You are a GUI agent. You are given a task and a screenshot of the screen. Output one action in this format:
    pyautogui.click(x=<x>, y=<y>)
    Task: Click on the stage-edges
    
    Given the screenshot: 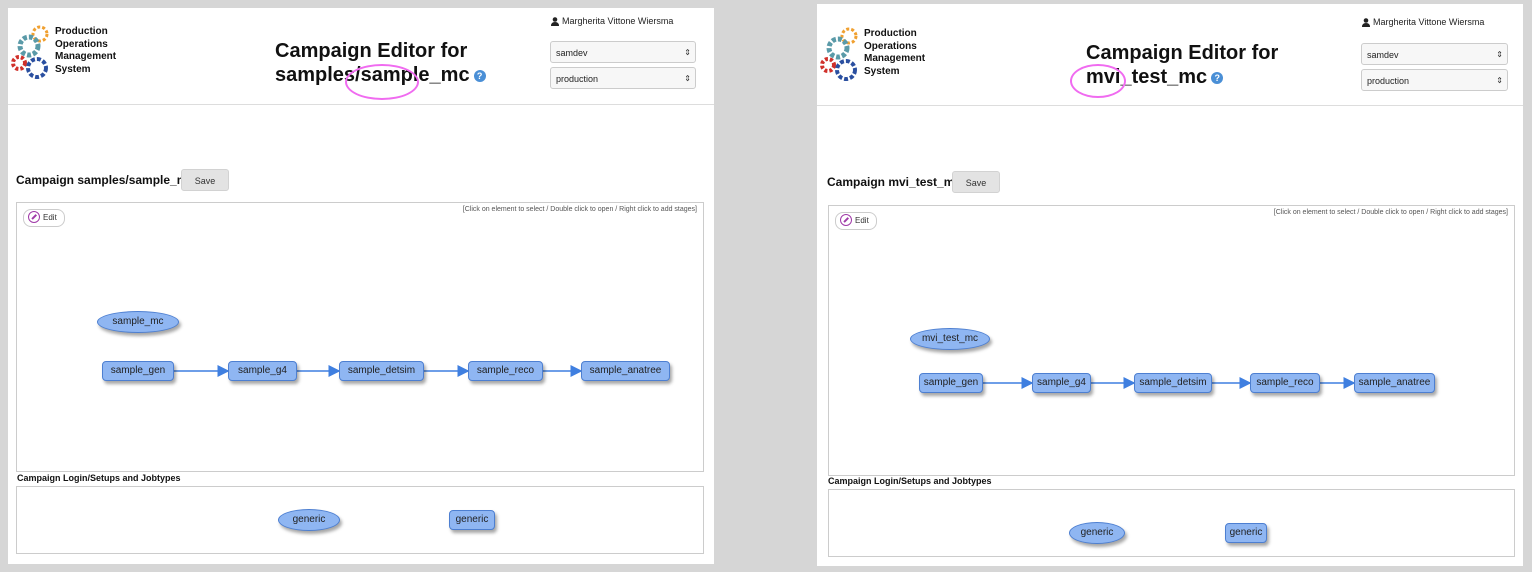 What is the action you would take?
    pyautogui.click(x=378, y=371)
    